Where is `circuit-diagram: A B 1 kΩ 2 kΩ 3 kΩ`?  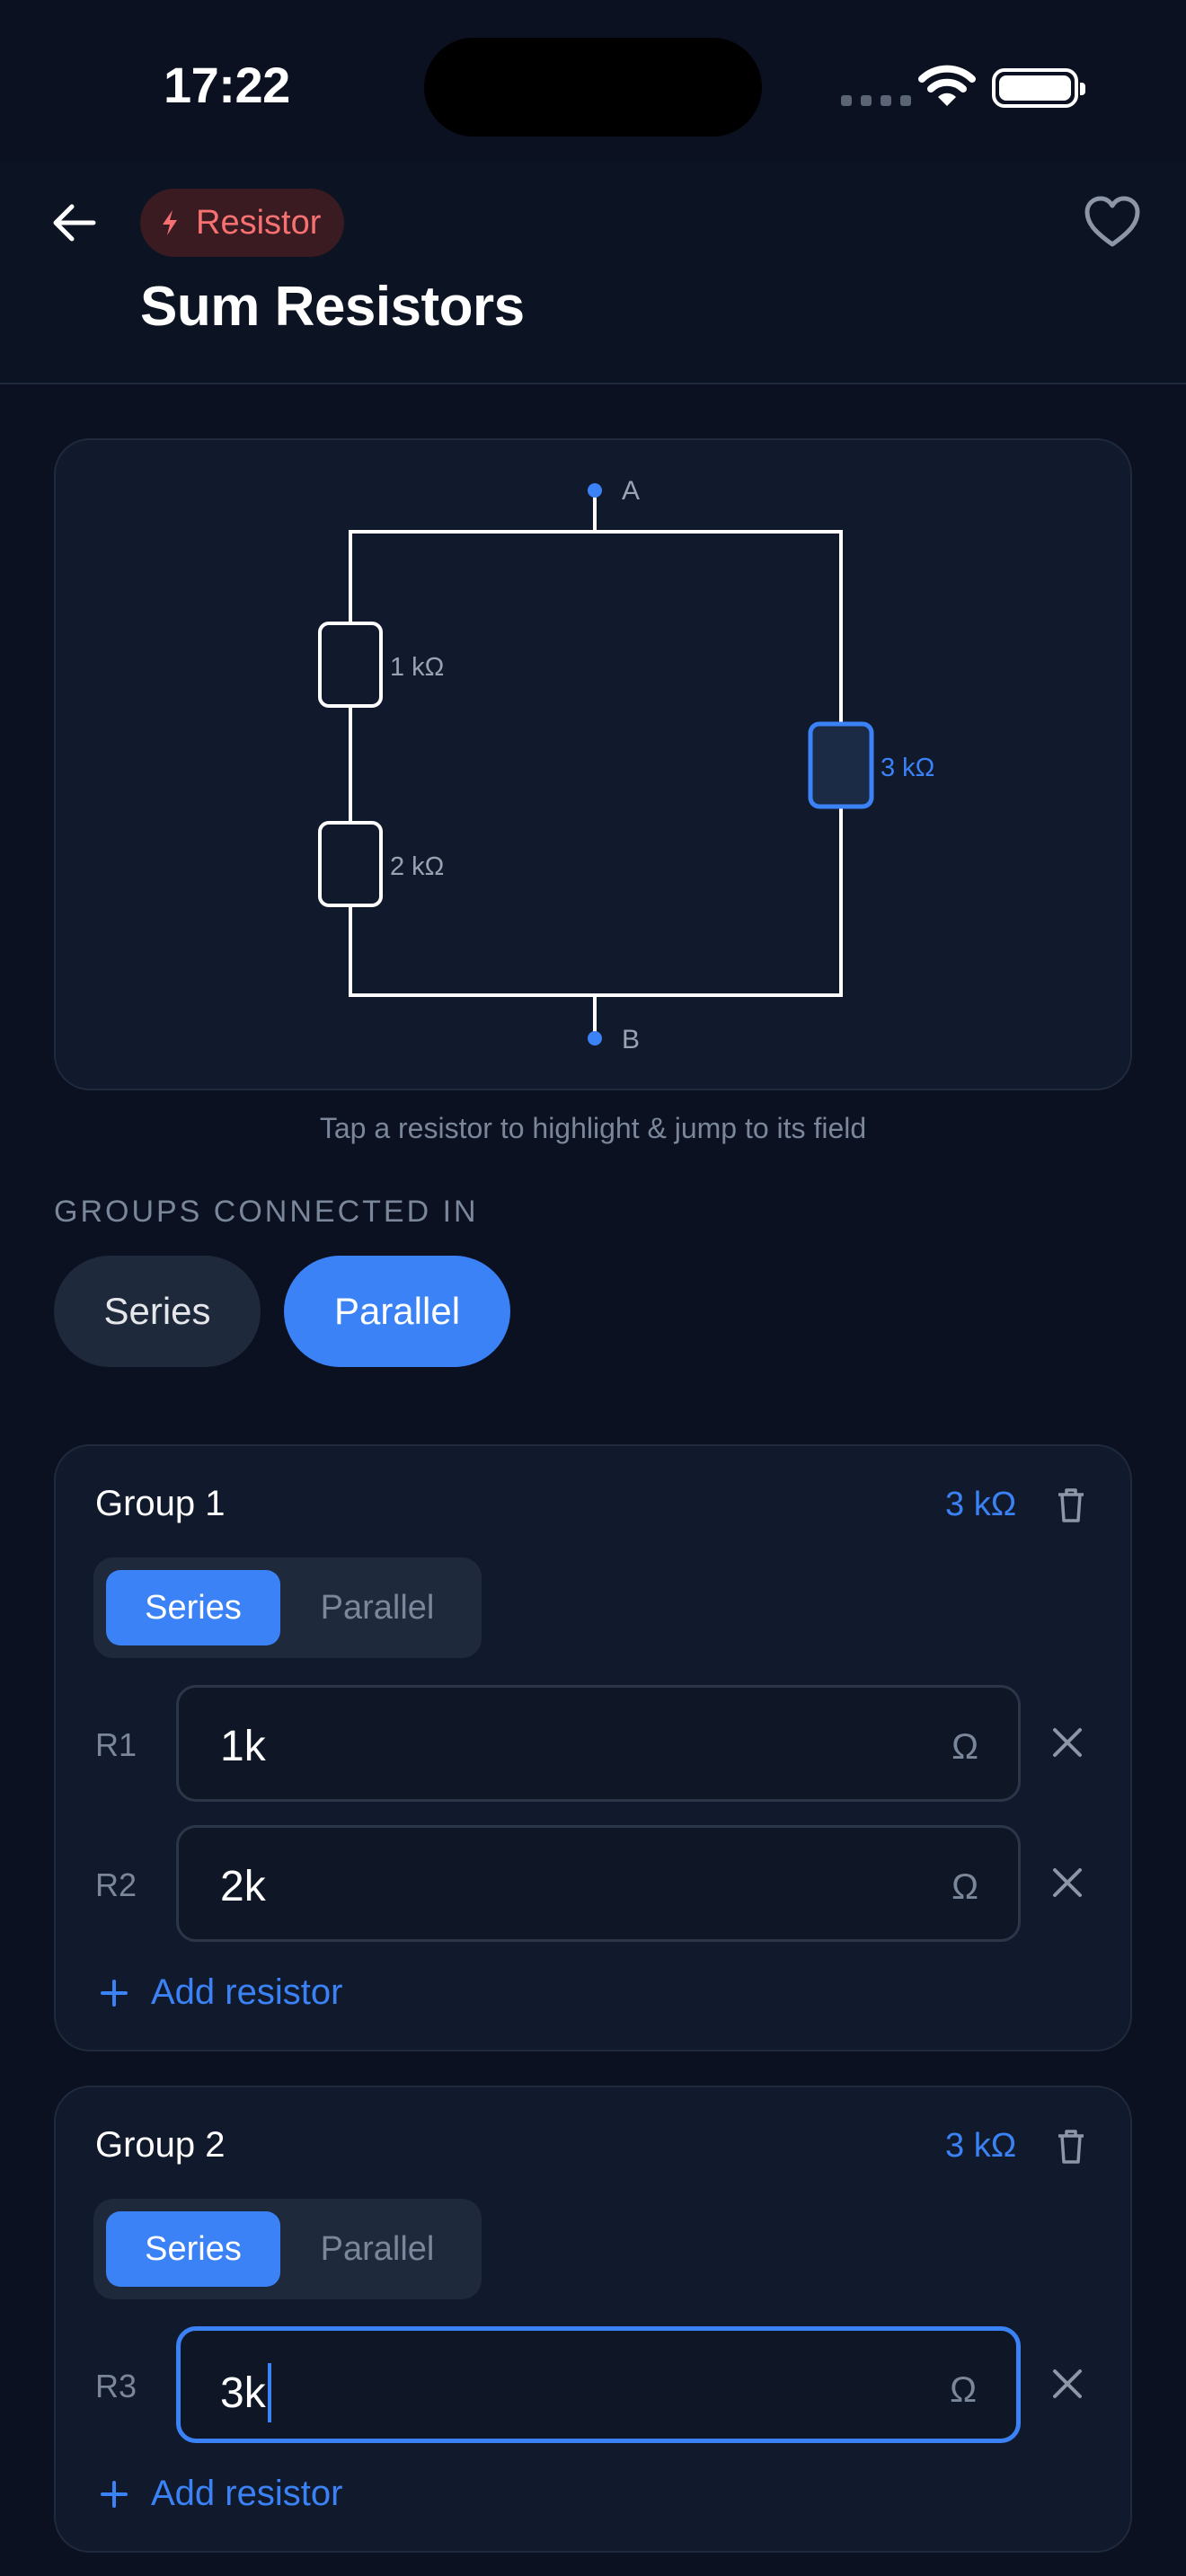
circuit-diagram: A B 1 kΩ 2 kΩ 3 kΩ is located at coordinates (626, 765).